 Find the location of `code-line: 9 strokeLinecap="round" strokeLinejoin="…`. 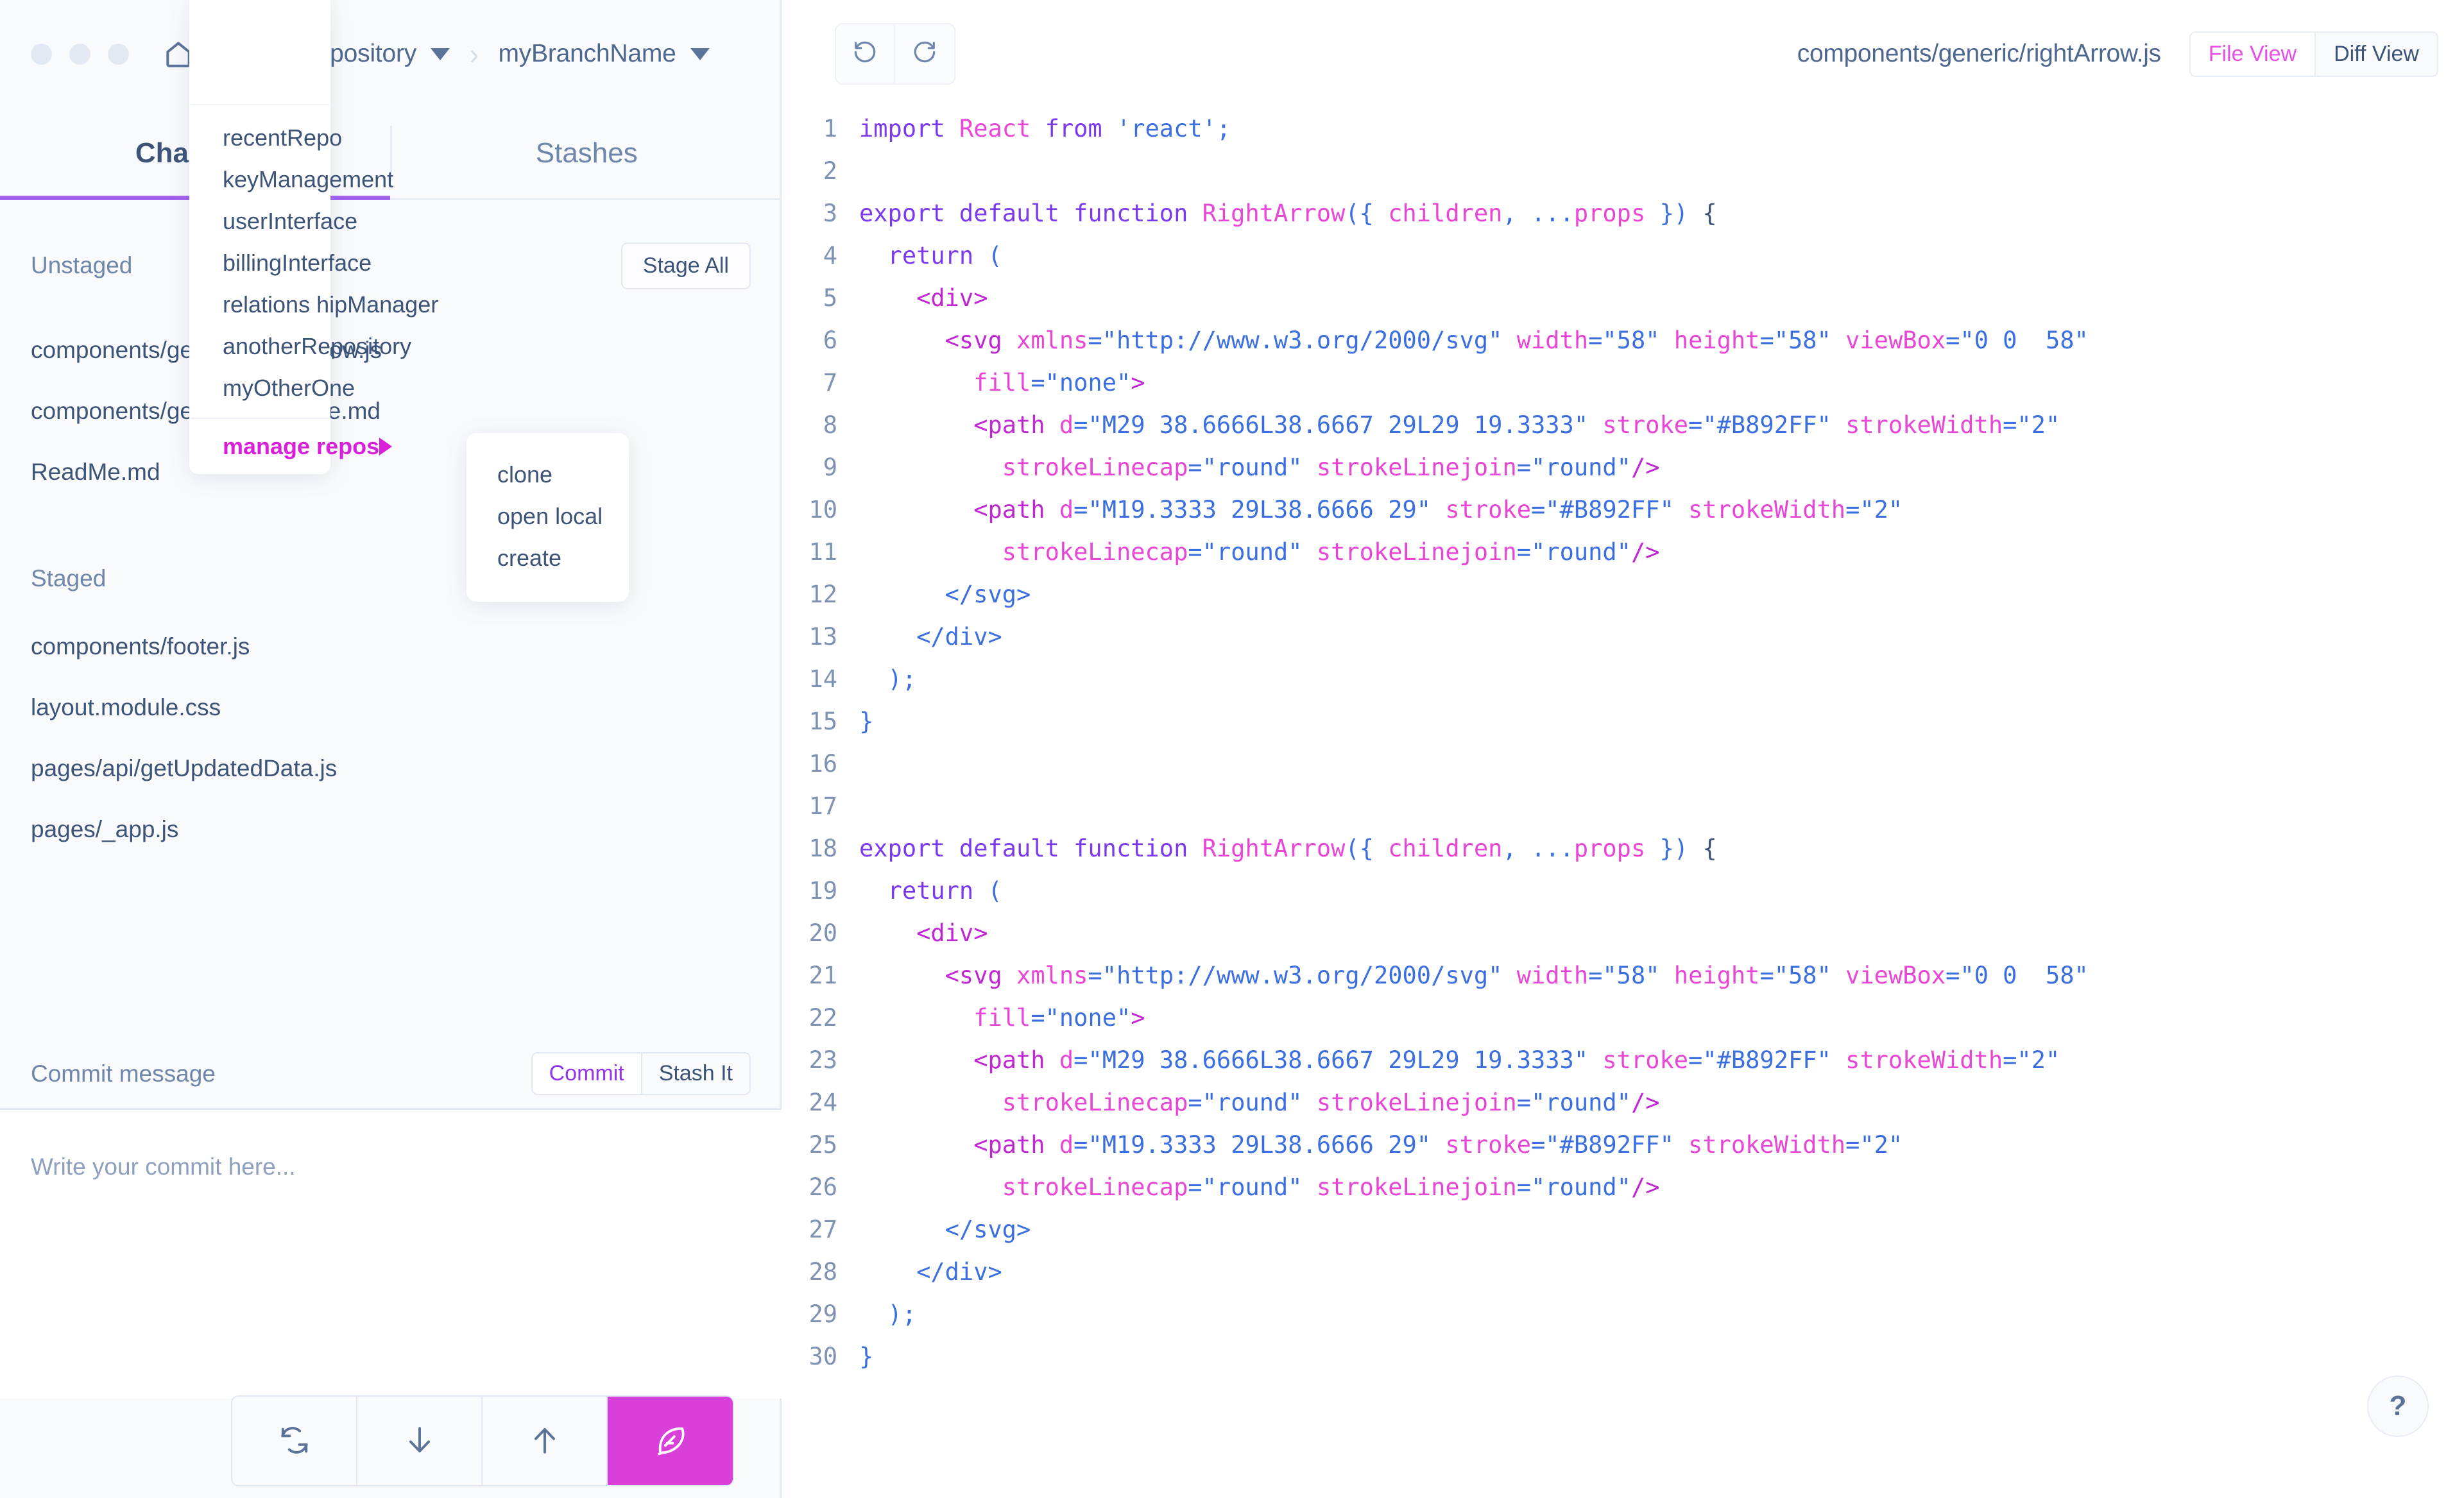

code-line: 9 strokeLinecap="round" strokeLinejoin="… is located at coordinates (1624, 468).